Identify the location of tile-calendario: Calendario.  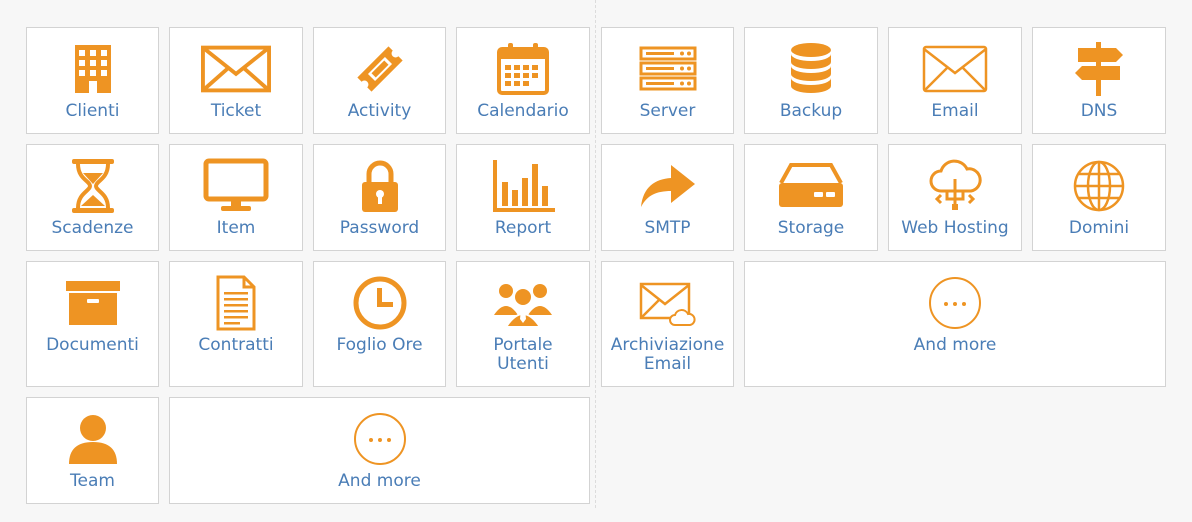
(523, 80).